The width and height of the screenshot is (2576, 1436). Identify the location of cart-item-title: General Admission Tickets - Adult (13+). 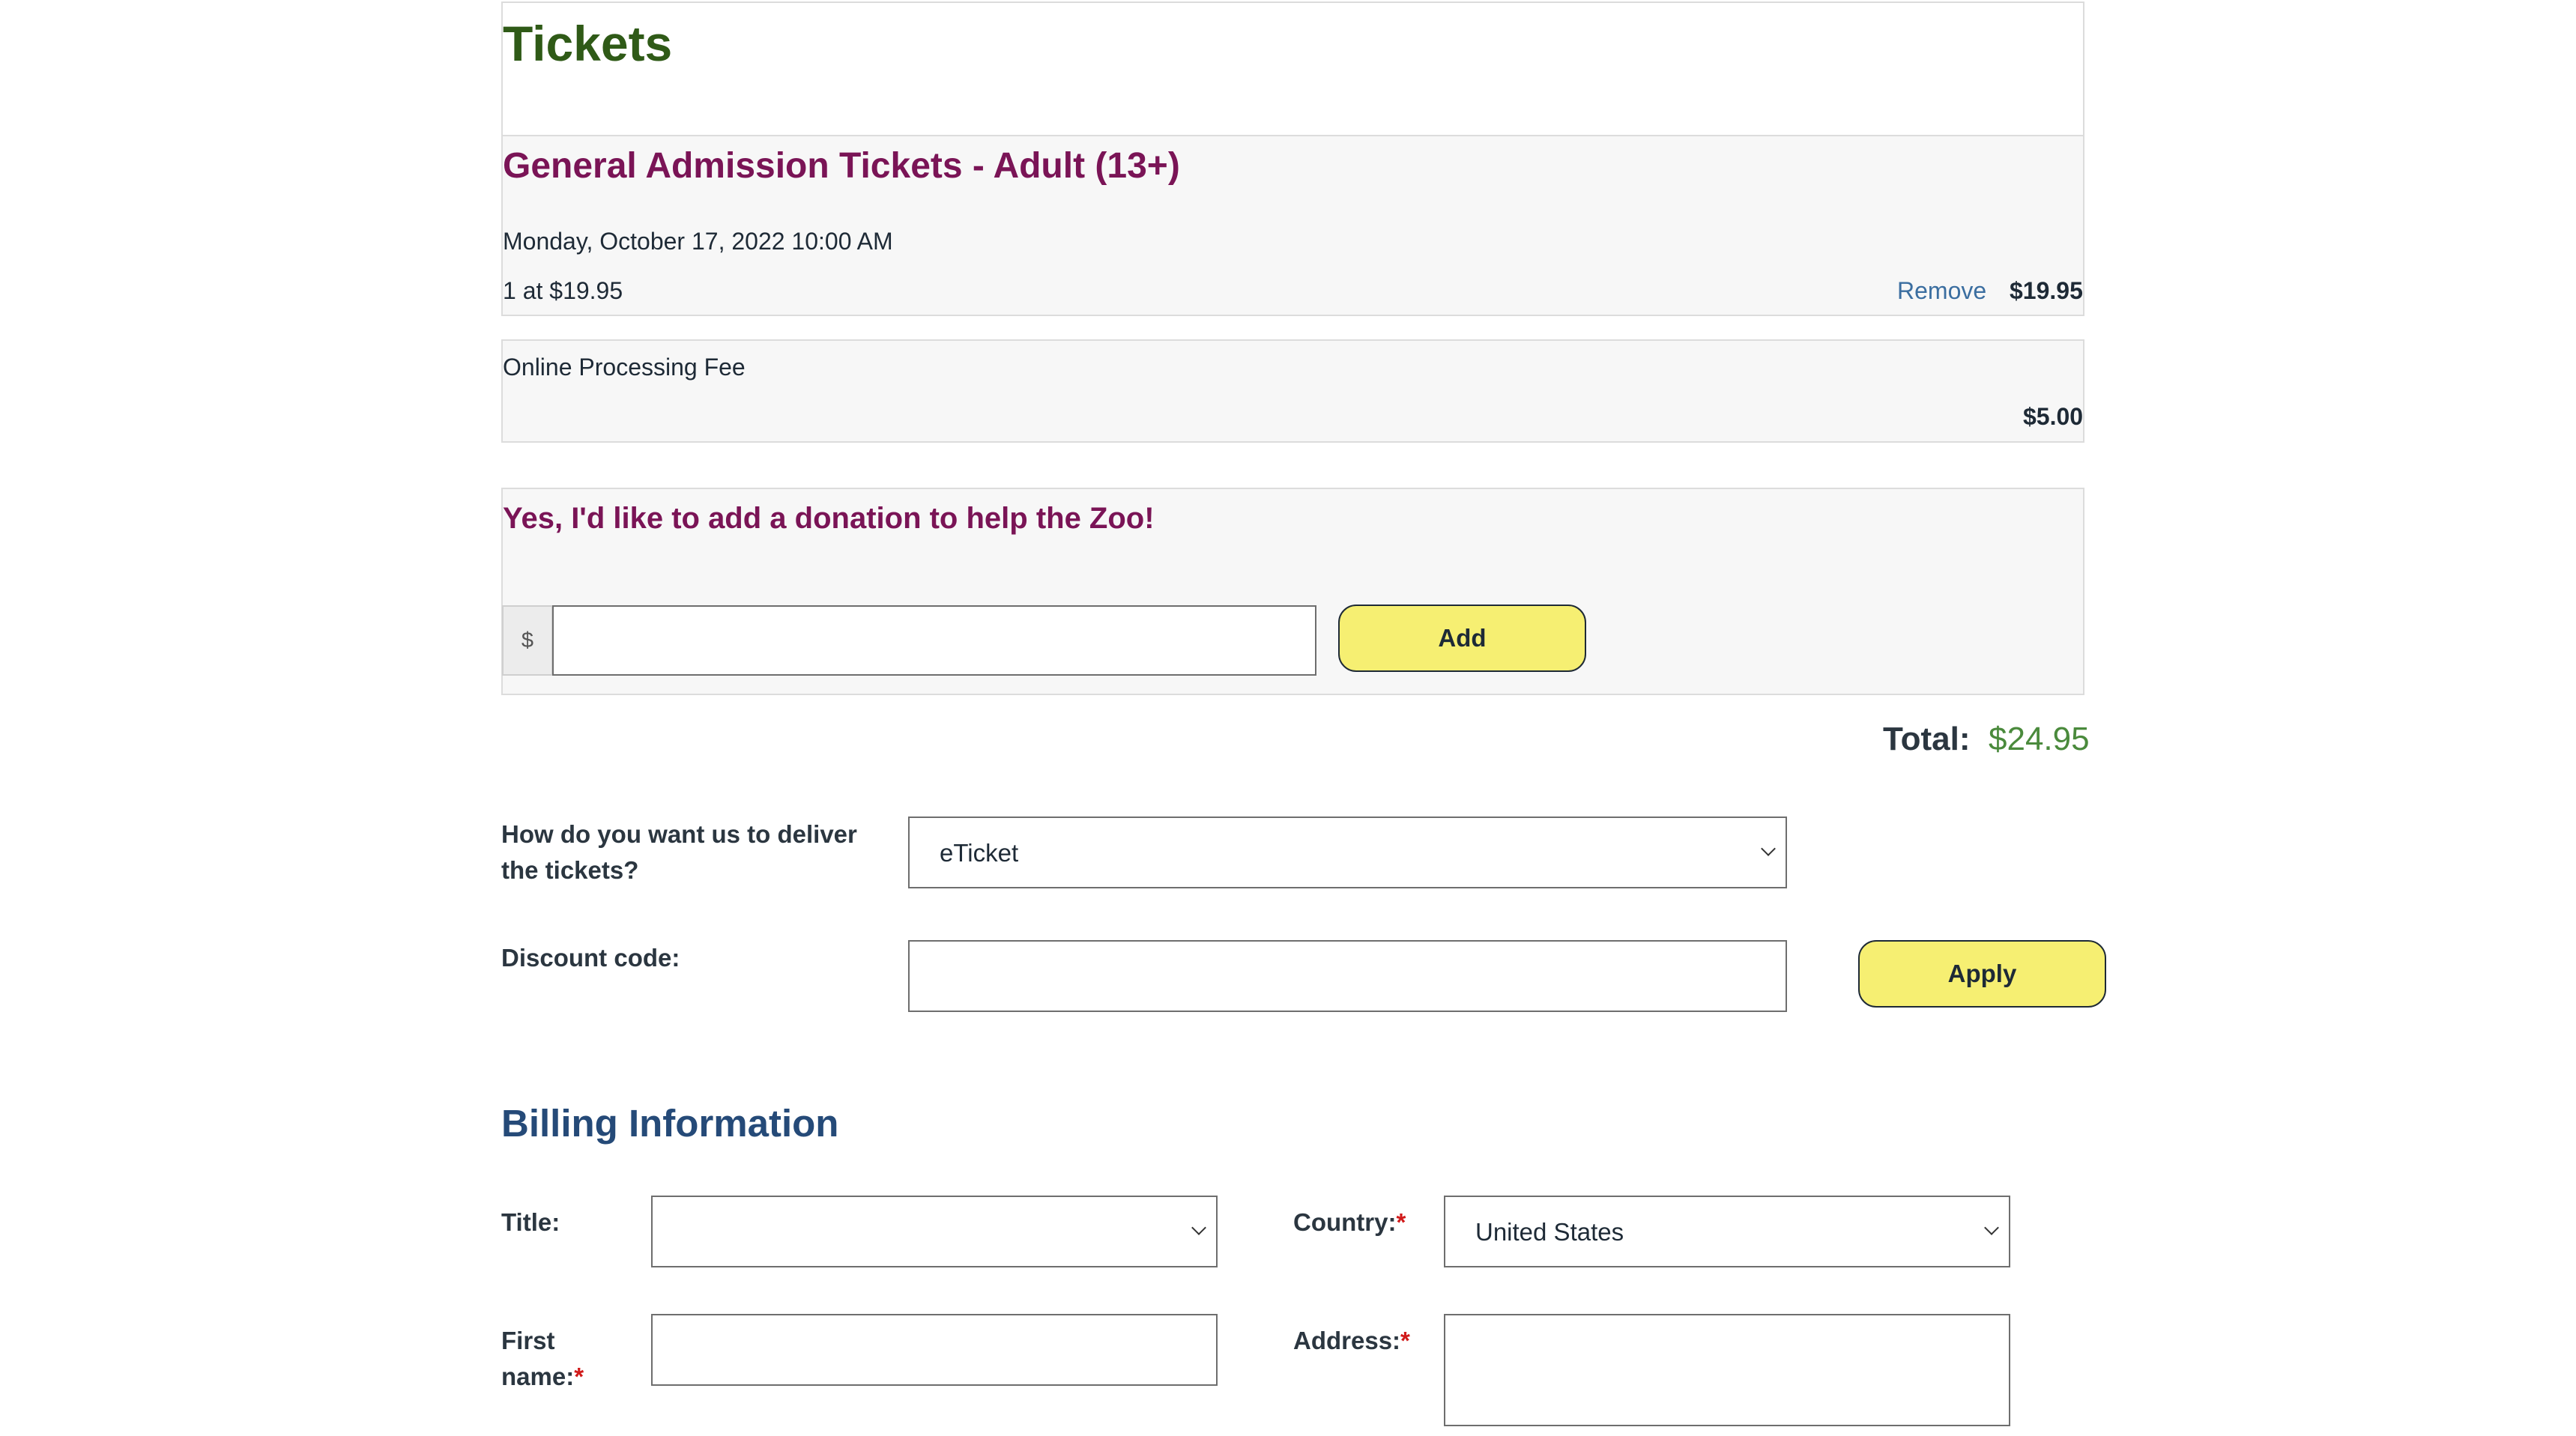
(841, 166).